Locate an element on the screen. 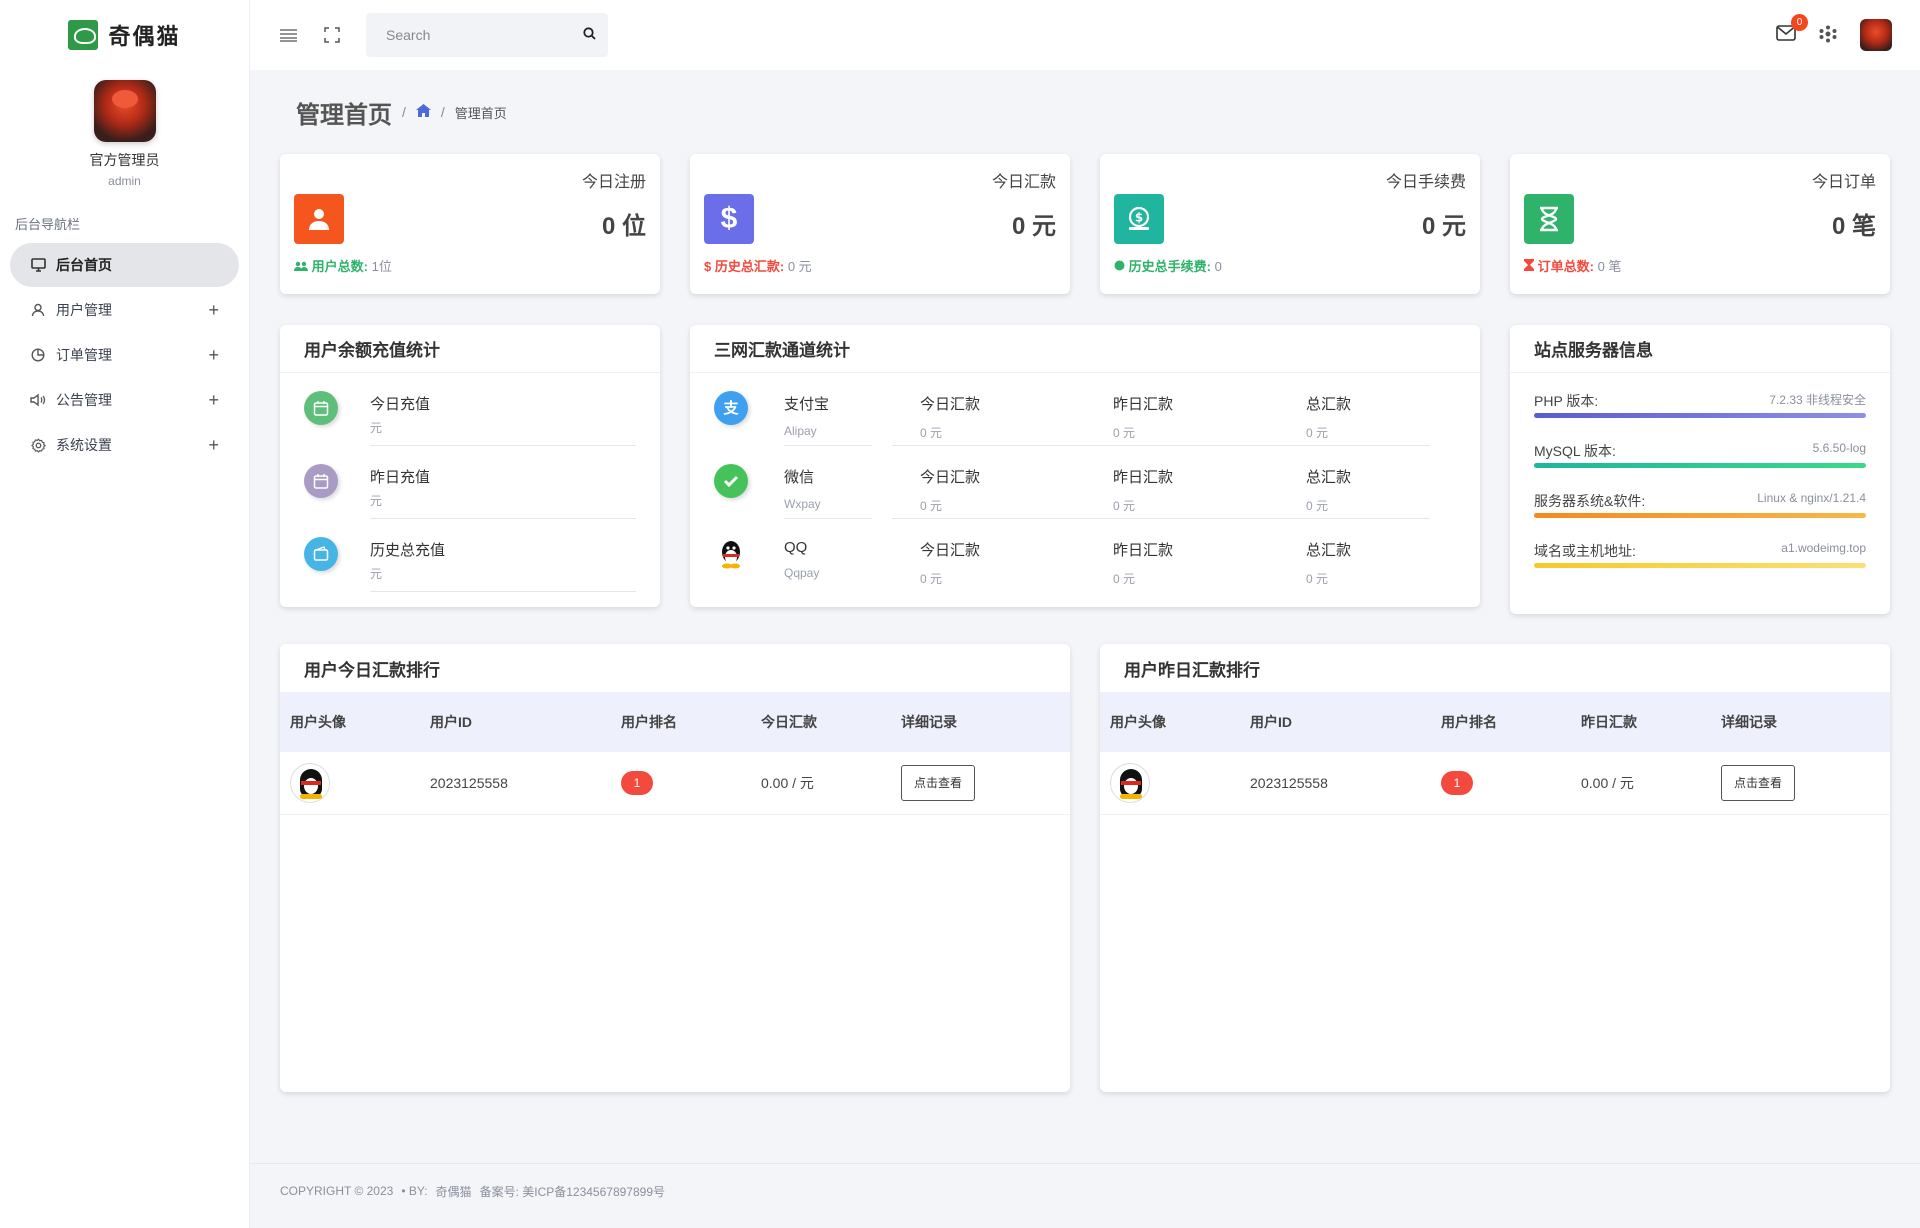  server-info-value: Linux & nginx/1.21.4 is located at coordinates (1811, 498).